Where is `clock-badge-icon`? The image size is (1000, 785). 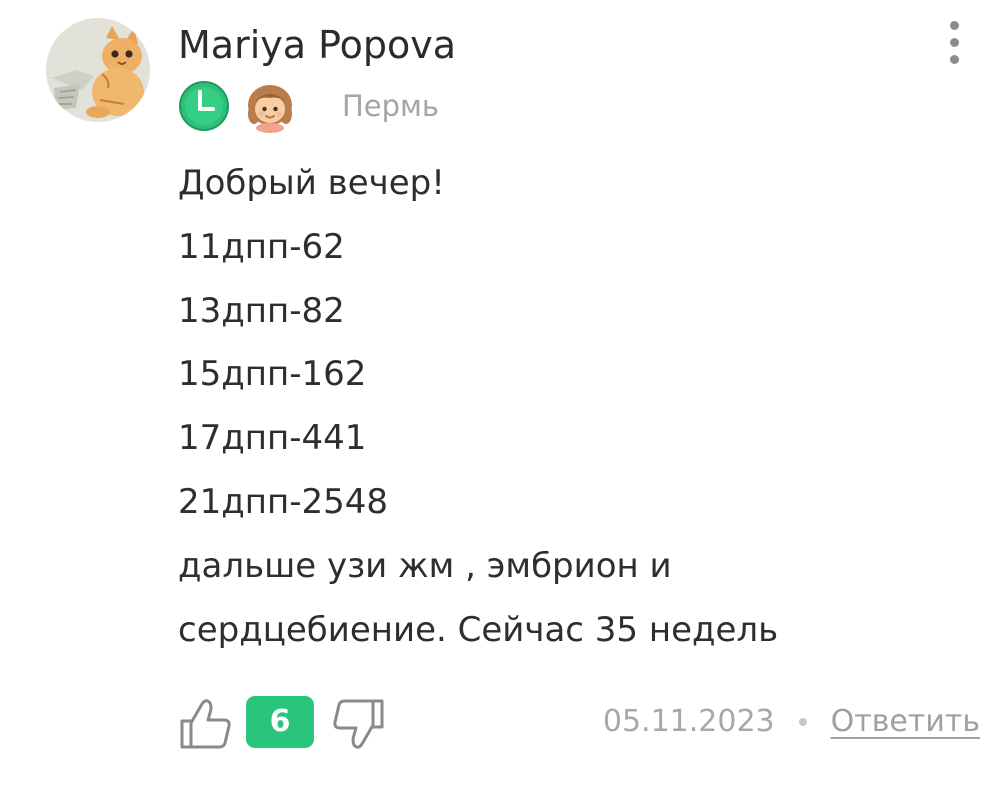 clock-badge-icon is located at coordinates (204, 106).